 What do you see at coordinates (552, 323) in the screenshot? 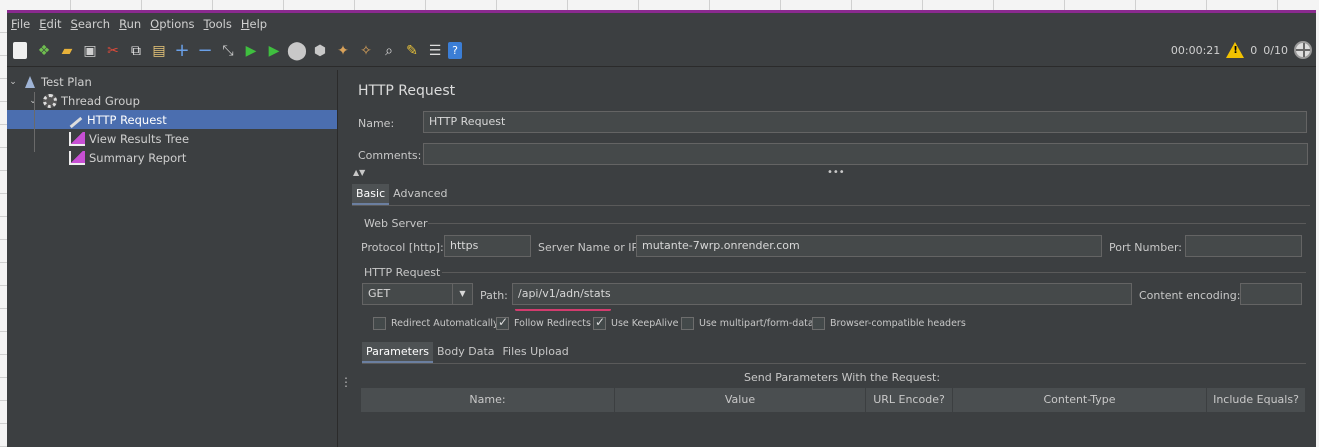
I see `checkbox-label: Follow Redirects` at bounding box center [552, 323].